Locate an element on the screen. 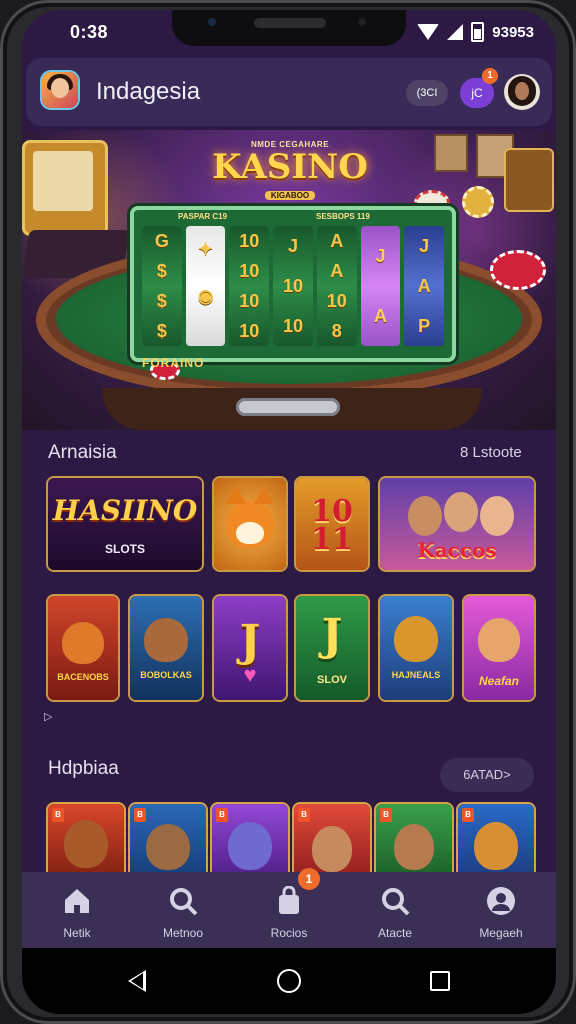 This screenshot has height=1024, width=576. game-tile: HAJNEALS is located at coordinates (416, 648).